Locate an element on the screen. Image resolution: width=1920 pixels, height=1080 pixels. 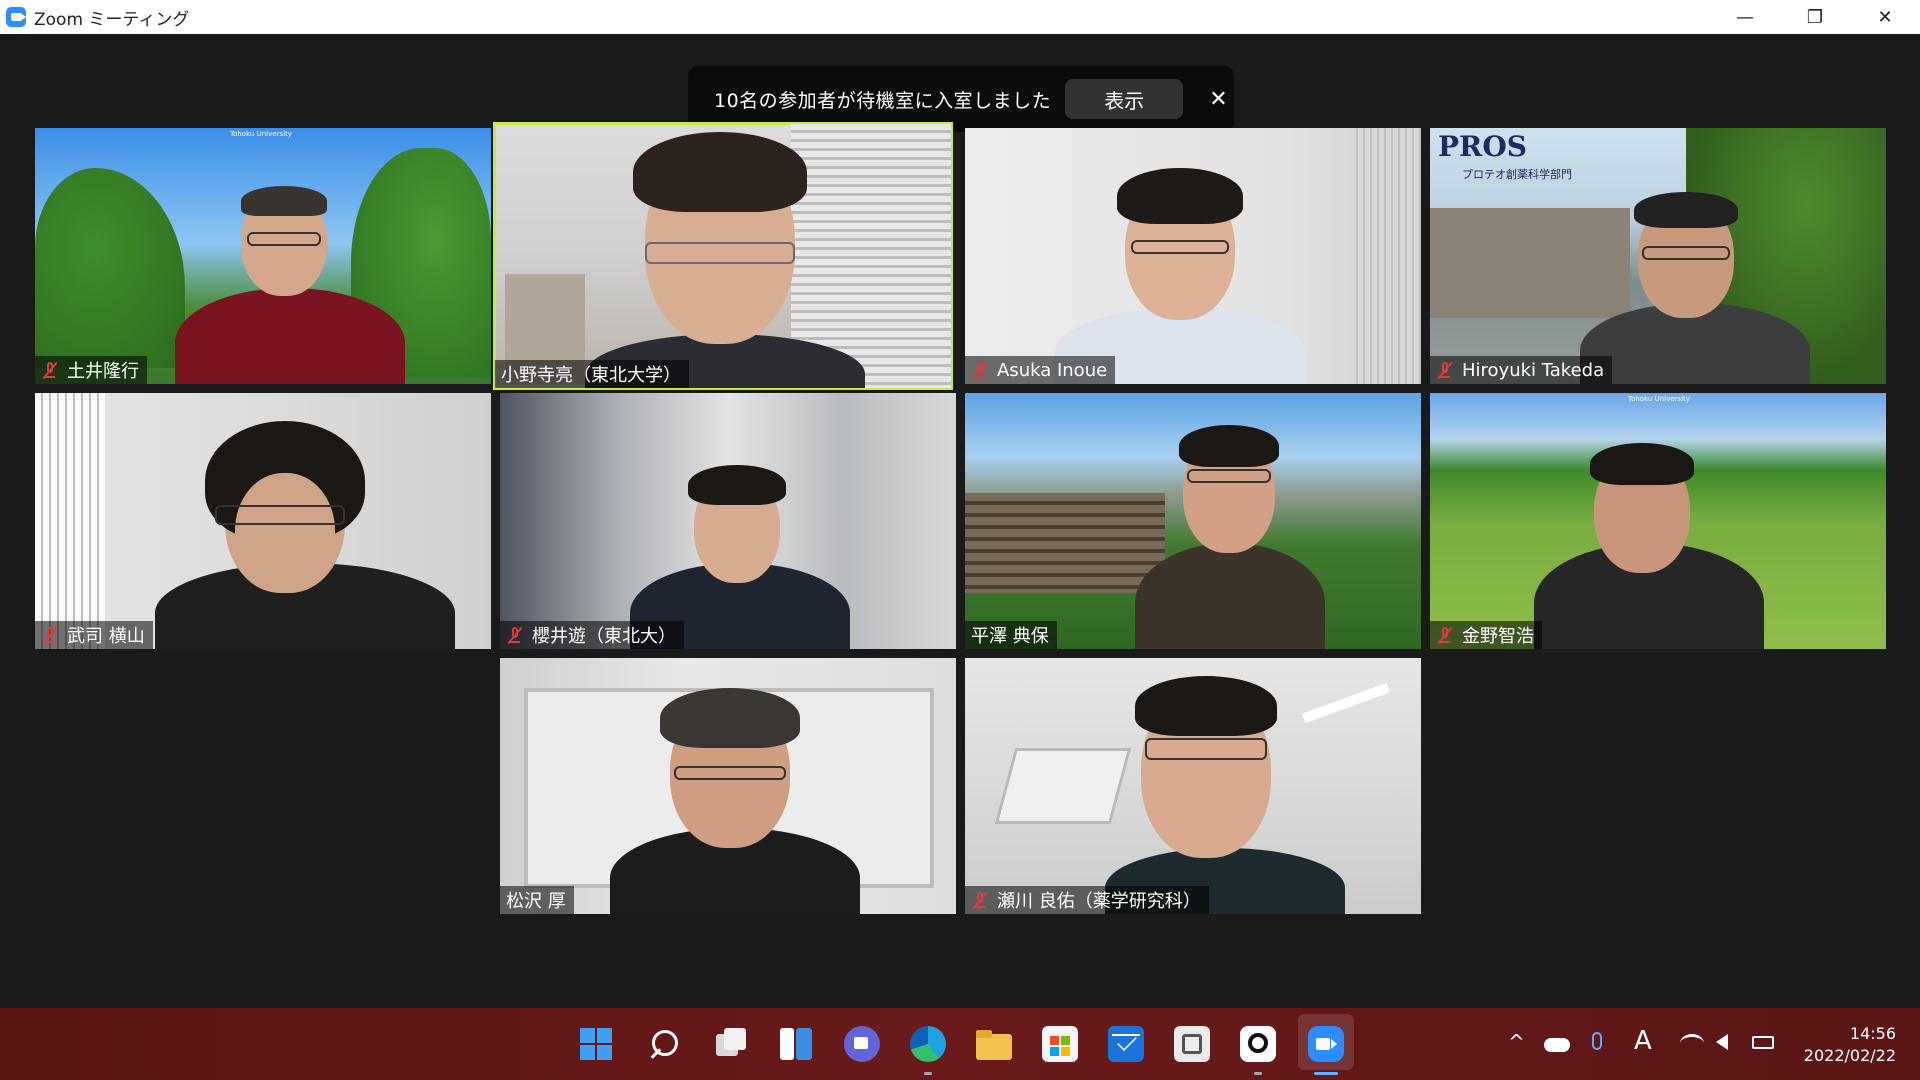
participant-name-tag: 金野智浩 is located at coordinates (1486, 635).